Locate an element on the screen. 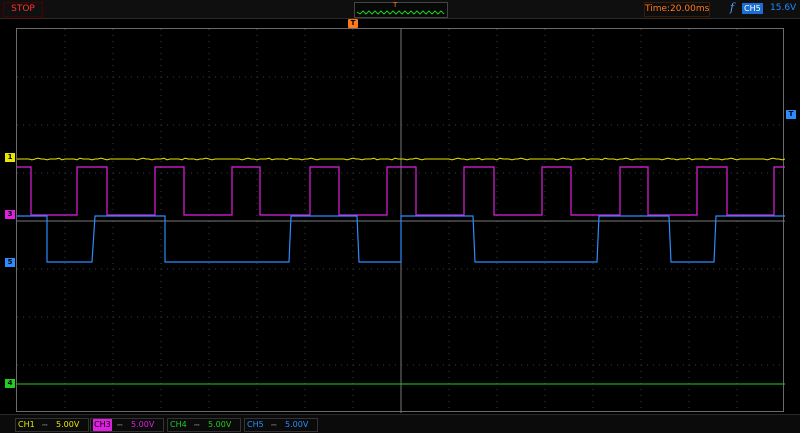 The height and width of the screenshot is (433, 800). trigger-source: CH5 is located at coordinates (752, 8).